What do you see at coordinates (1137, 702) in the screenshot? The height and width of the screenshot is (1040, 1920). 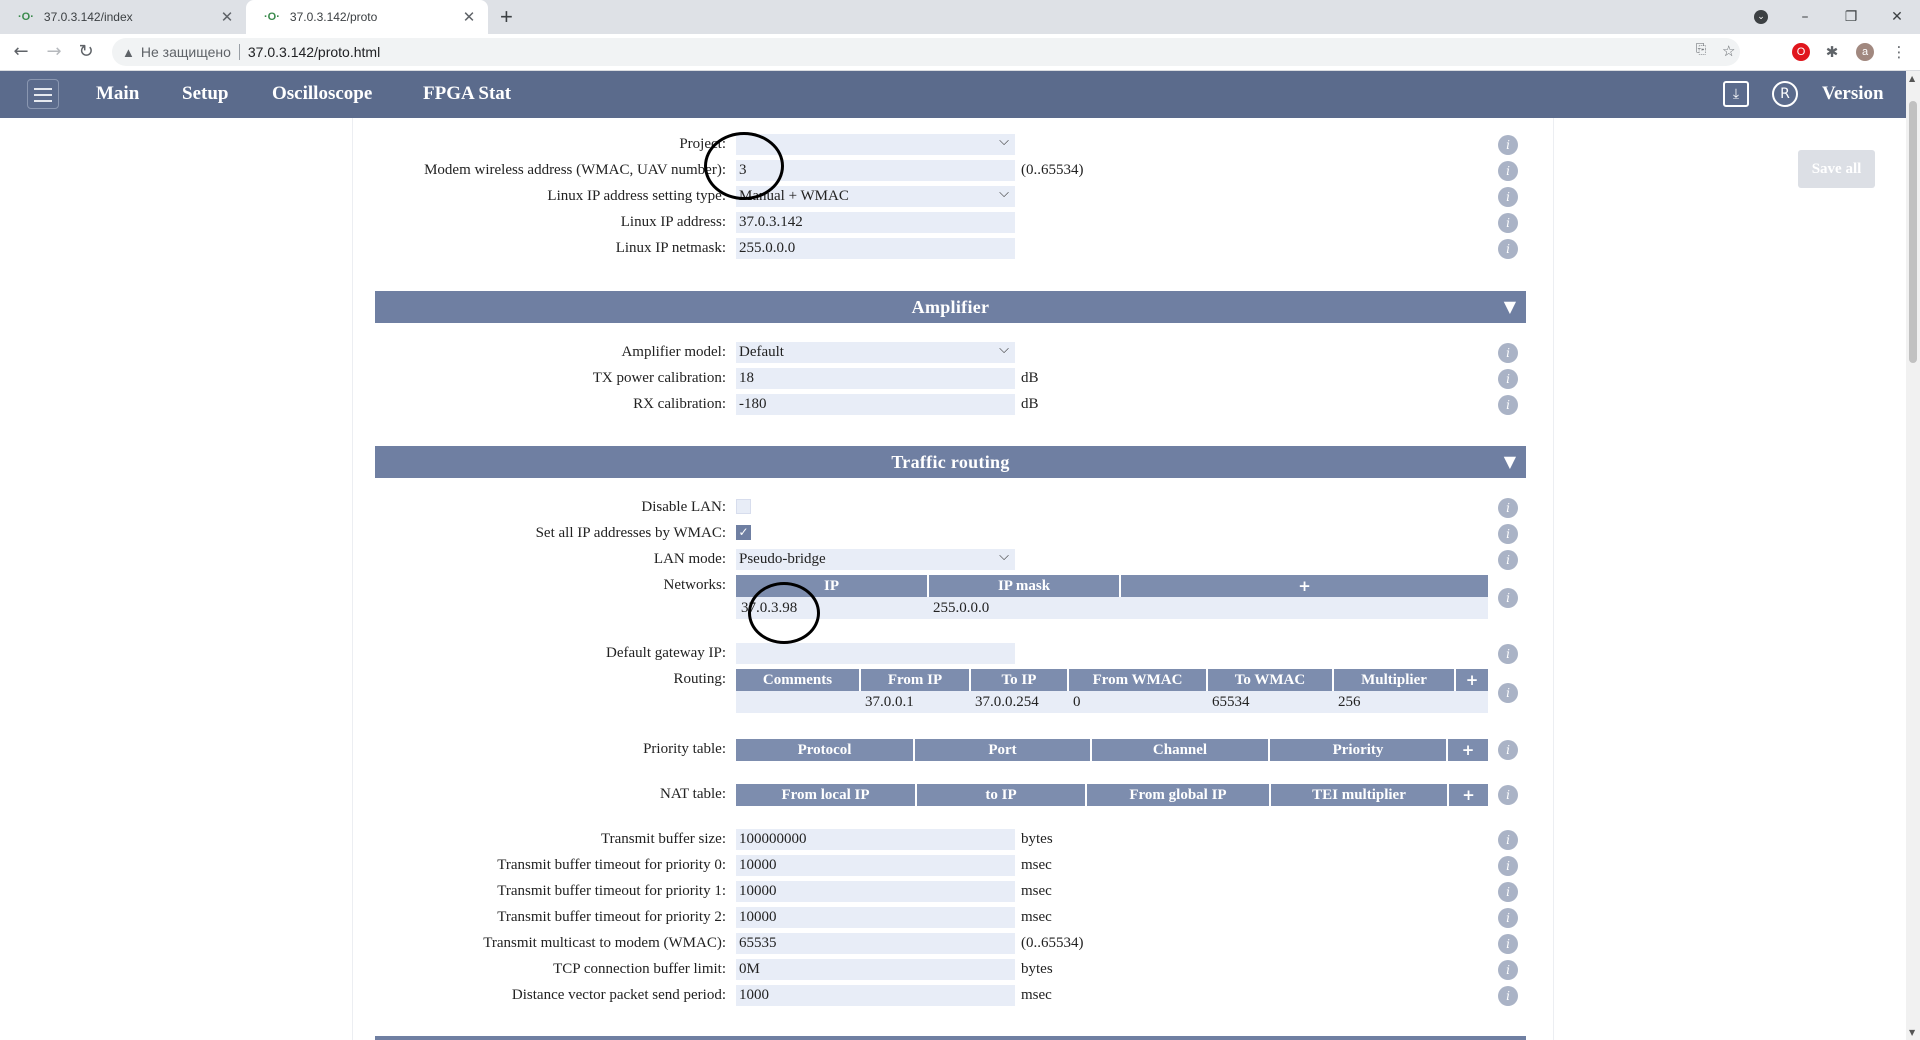 I see `route-from-wmac-cell: 0` at bounding box center [1137, 702].